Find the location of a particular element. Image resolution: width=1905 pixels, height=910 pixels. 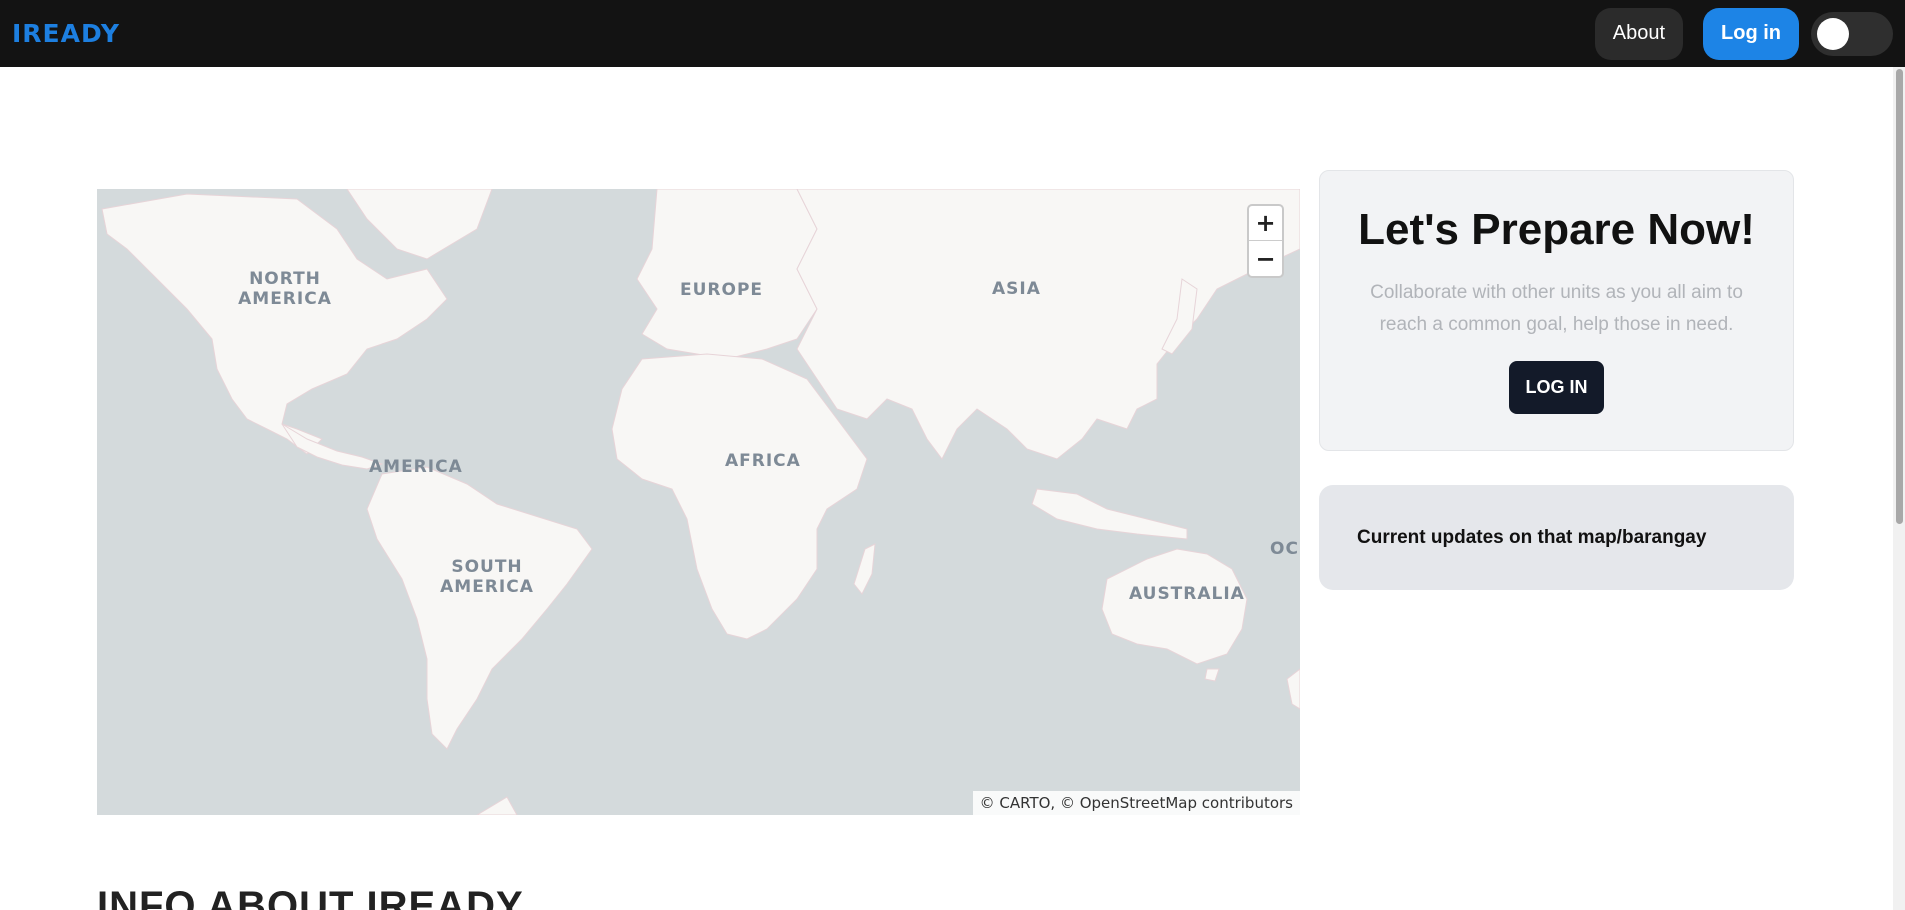

label-asia: ASIA is located at coordinates (1016, 289).